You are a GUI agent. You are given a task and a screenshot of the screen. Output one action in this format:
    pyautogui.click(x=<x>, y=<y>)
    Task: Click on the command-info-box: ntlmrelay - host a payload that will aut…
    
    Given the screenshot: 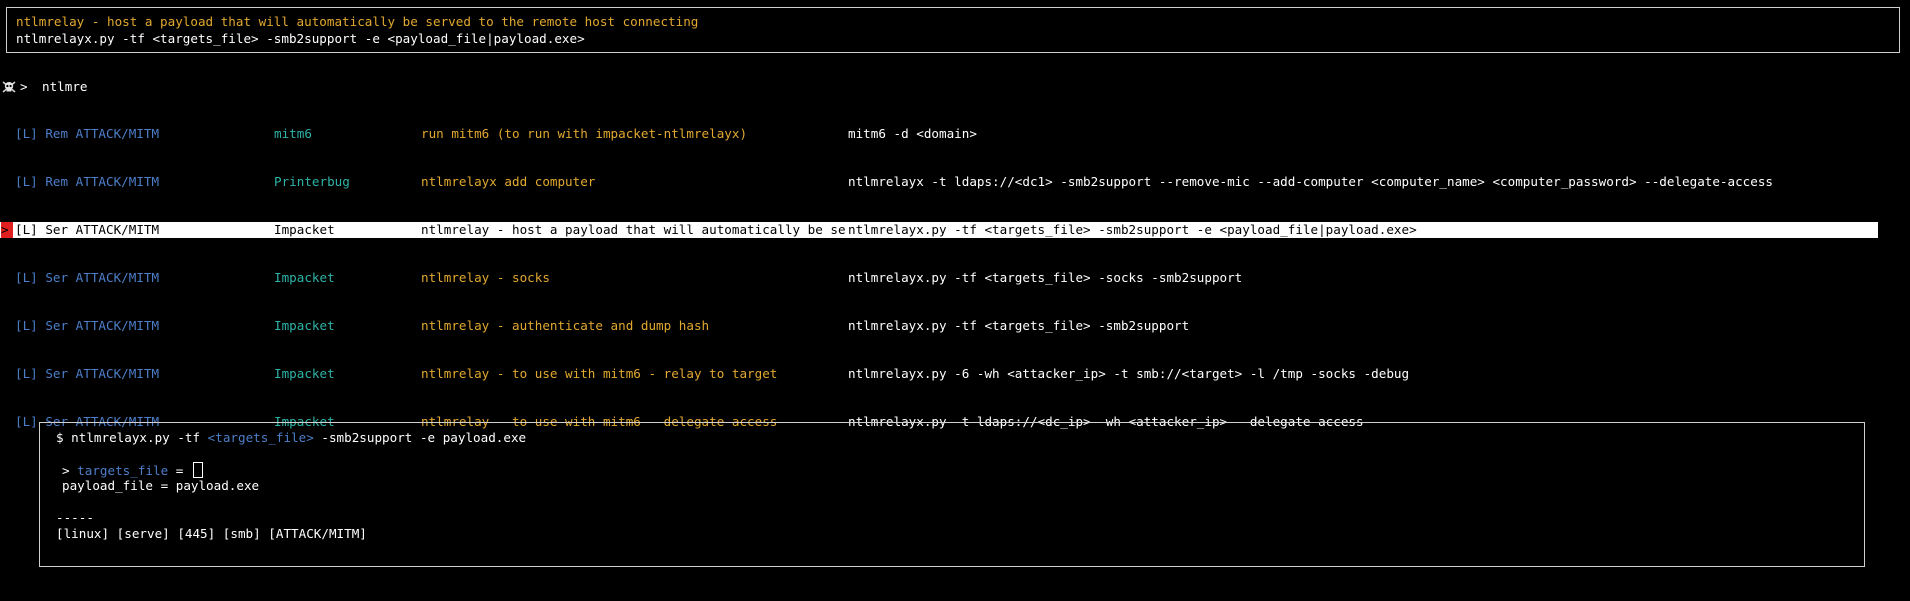 What is the action you would take?
    pyautogui.click(x=953, y=30)
    